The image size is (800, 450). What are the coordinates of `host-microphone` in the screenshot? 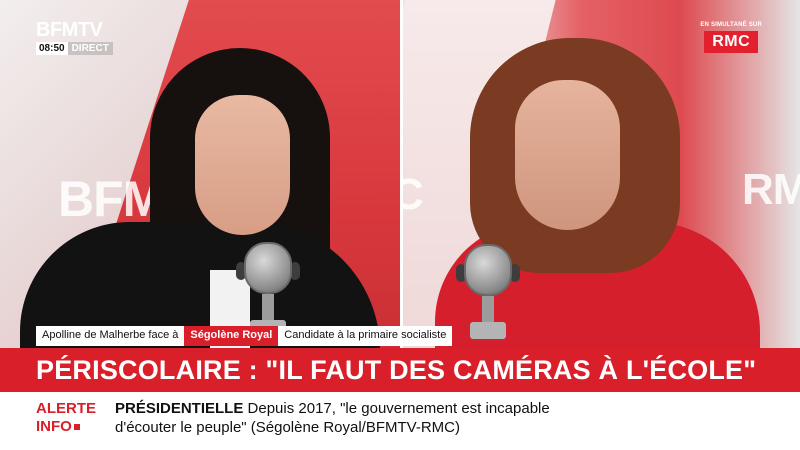 It's located at (268, 289).